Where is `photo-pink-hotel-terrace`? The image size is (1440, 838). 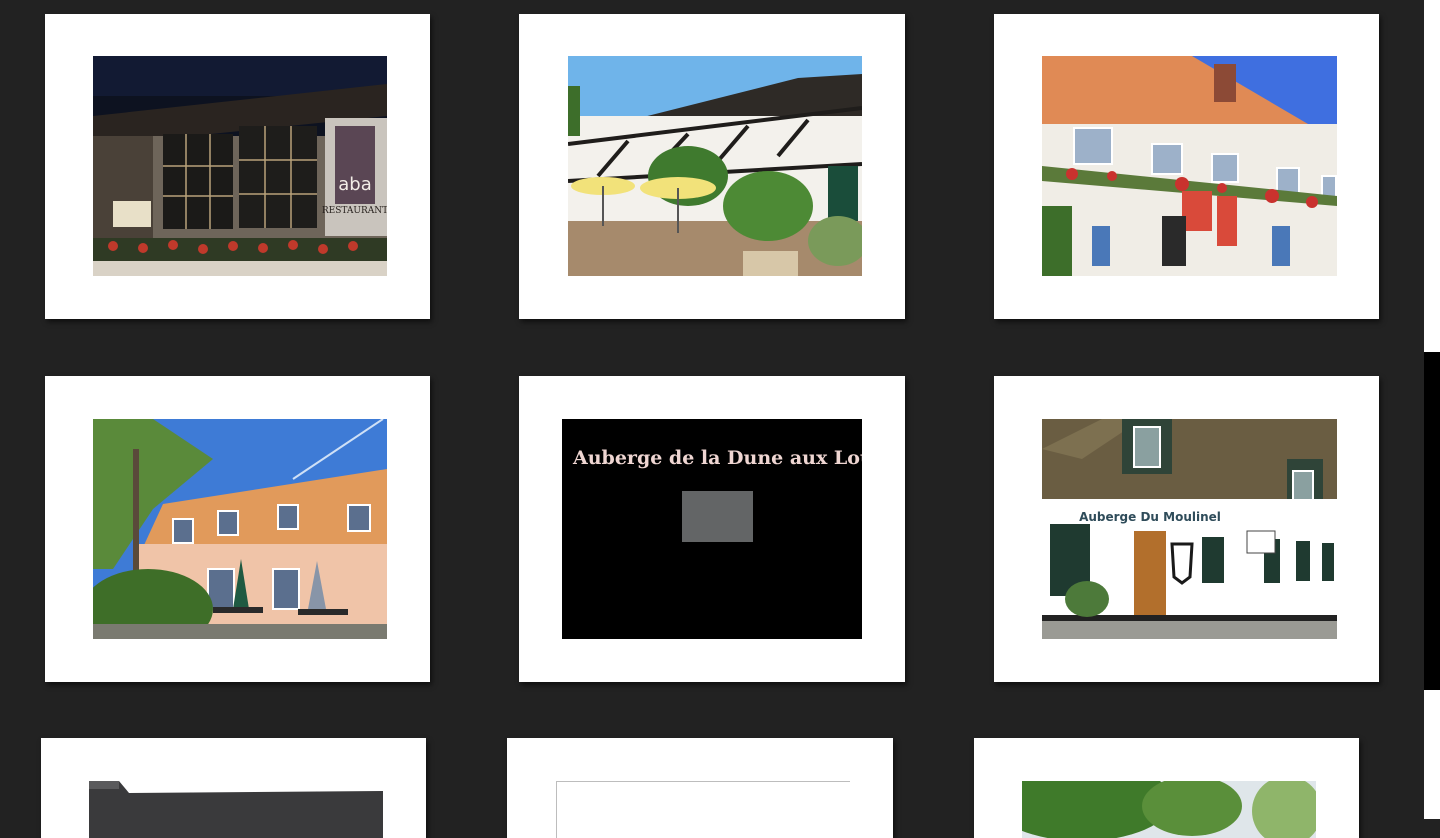
photo-pink-hotel-terrace is located at coordinates (240, 529).